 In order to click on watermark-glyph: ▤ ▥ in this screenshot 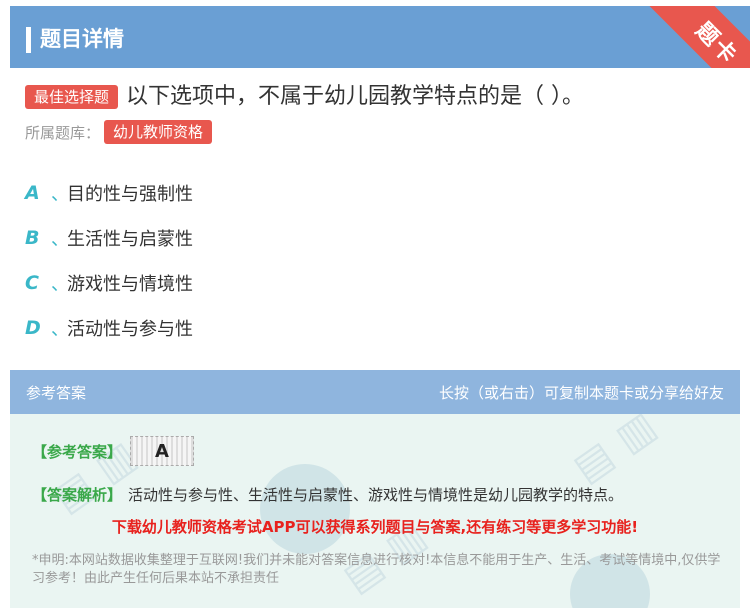, I will do `click(614, 453)`.